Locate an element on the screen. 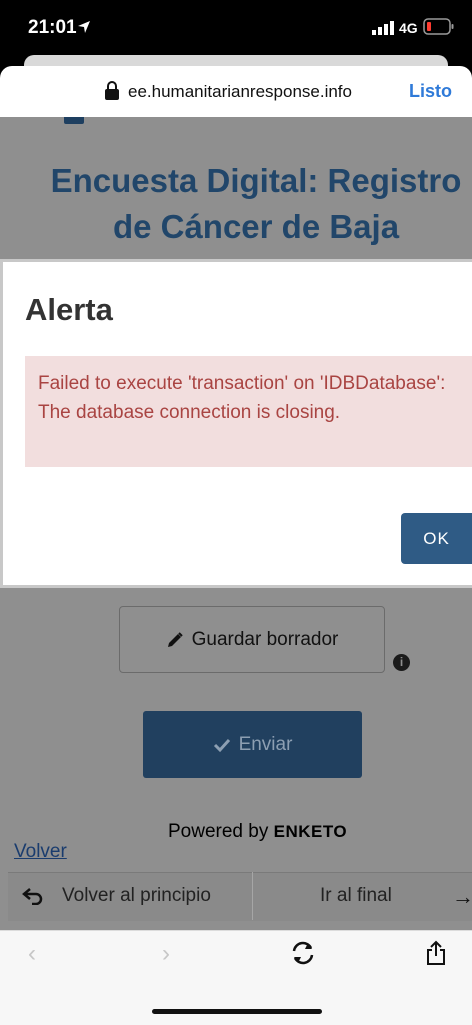  url-text: ee.humanitarianresponse.info is located at coordinates (240, 92).